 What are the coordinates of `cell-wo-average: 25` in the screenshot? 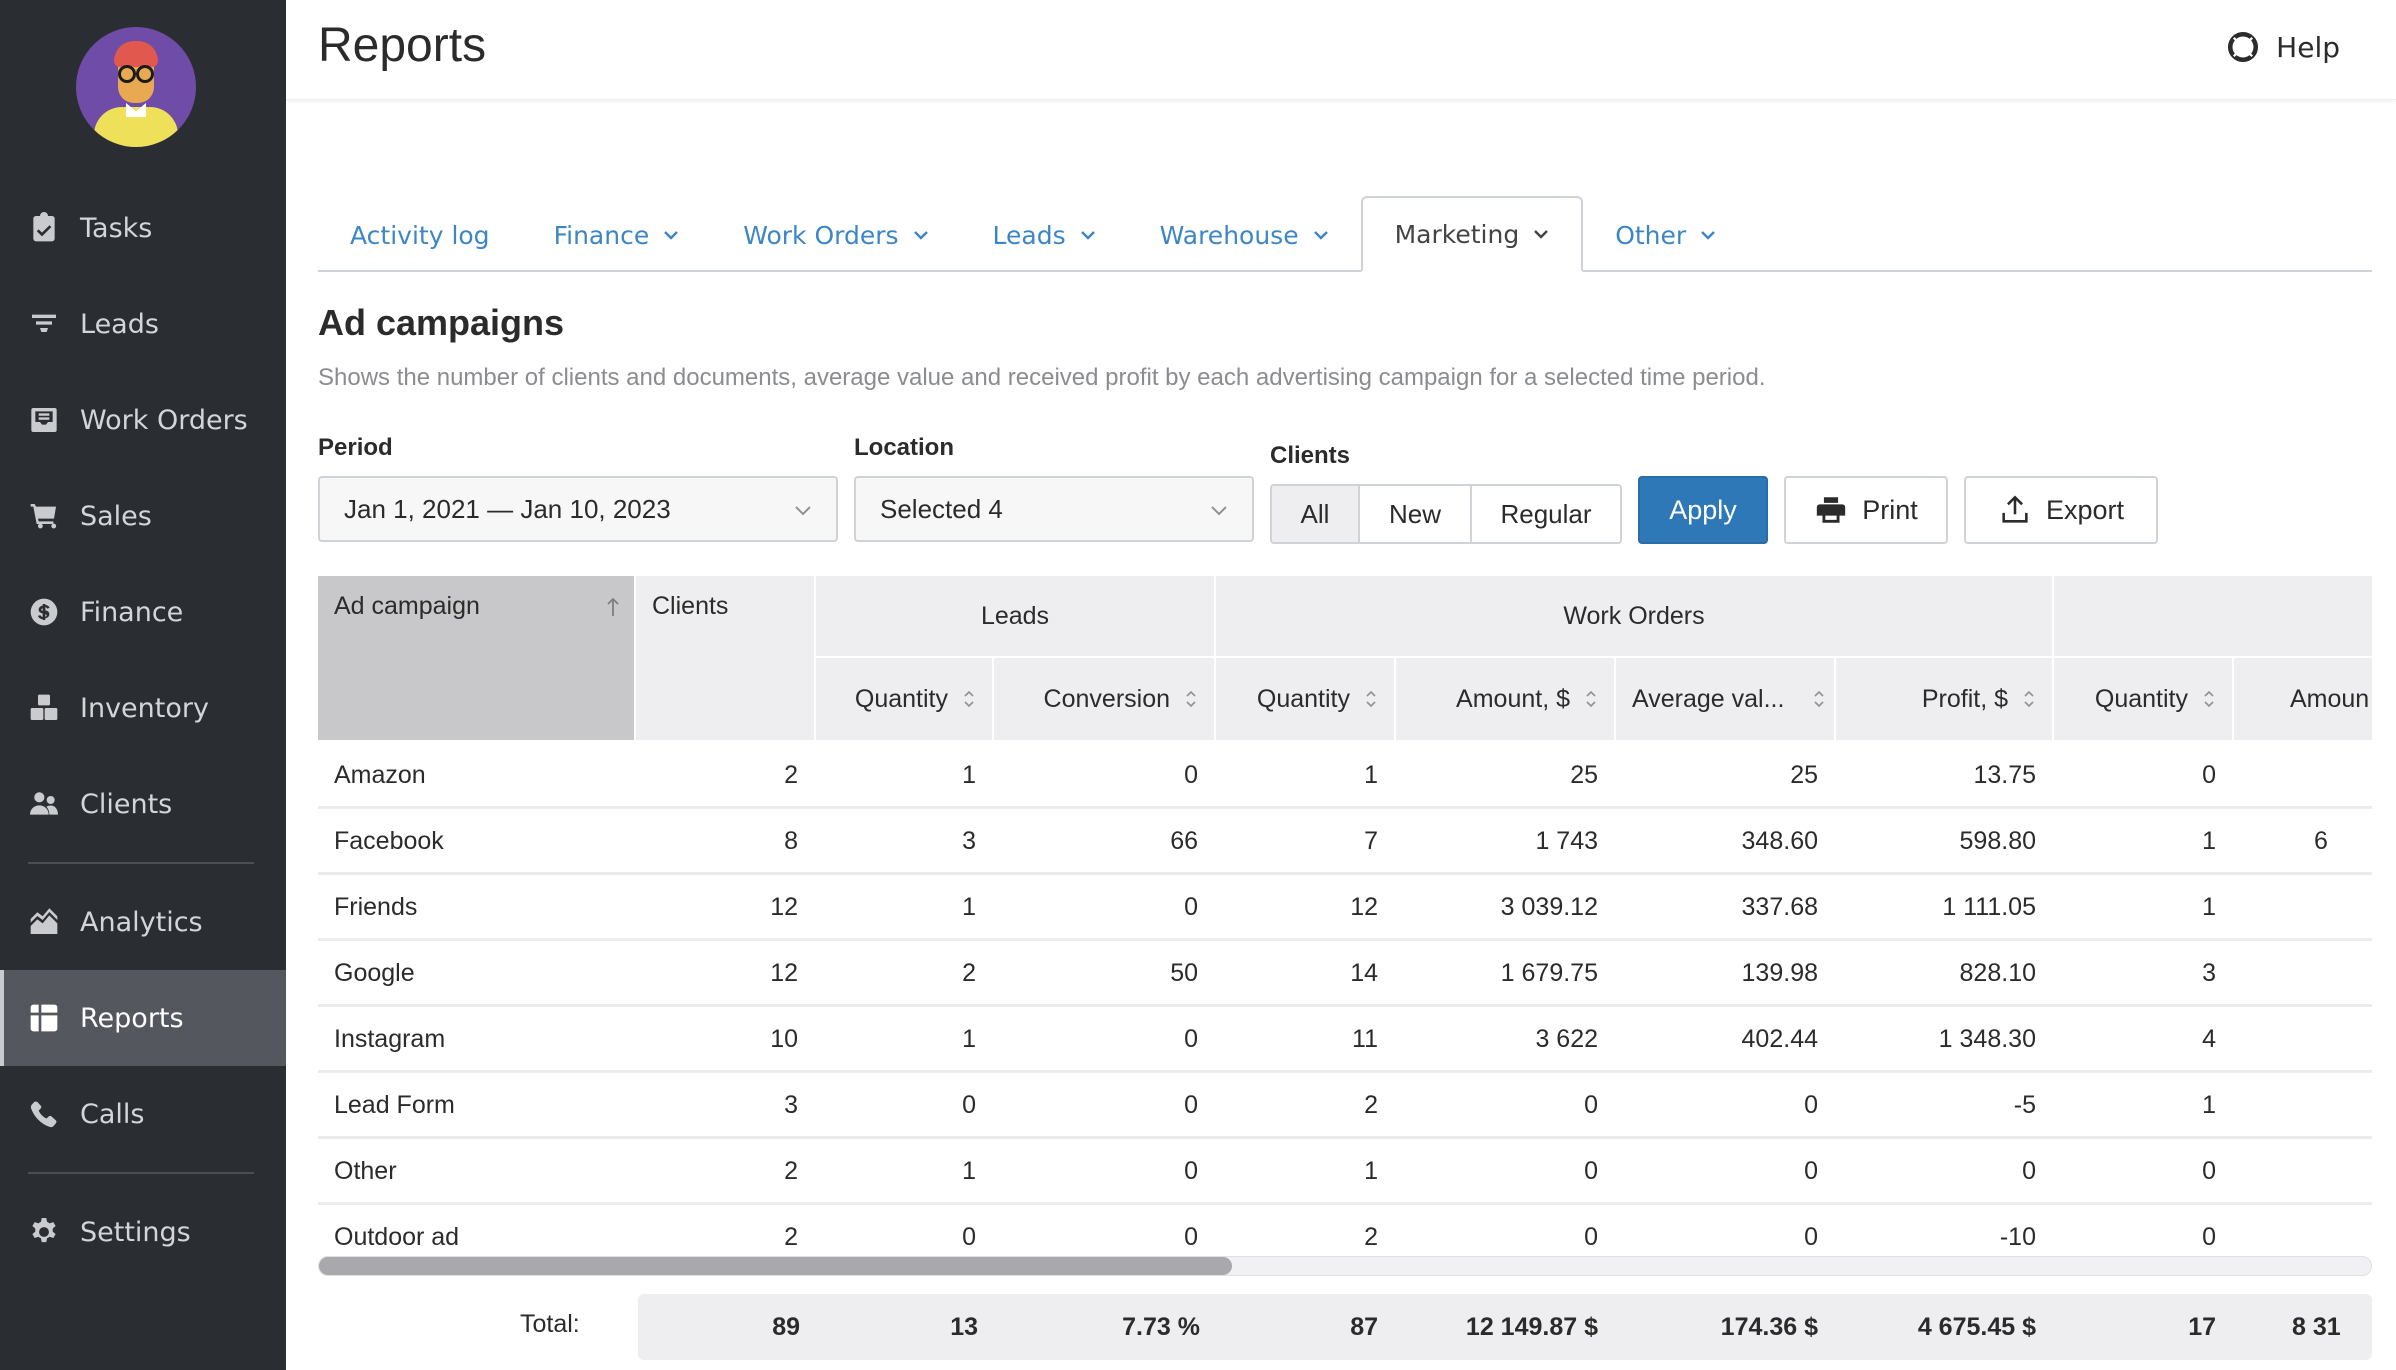 It's located at (1804, 774).